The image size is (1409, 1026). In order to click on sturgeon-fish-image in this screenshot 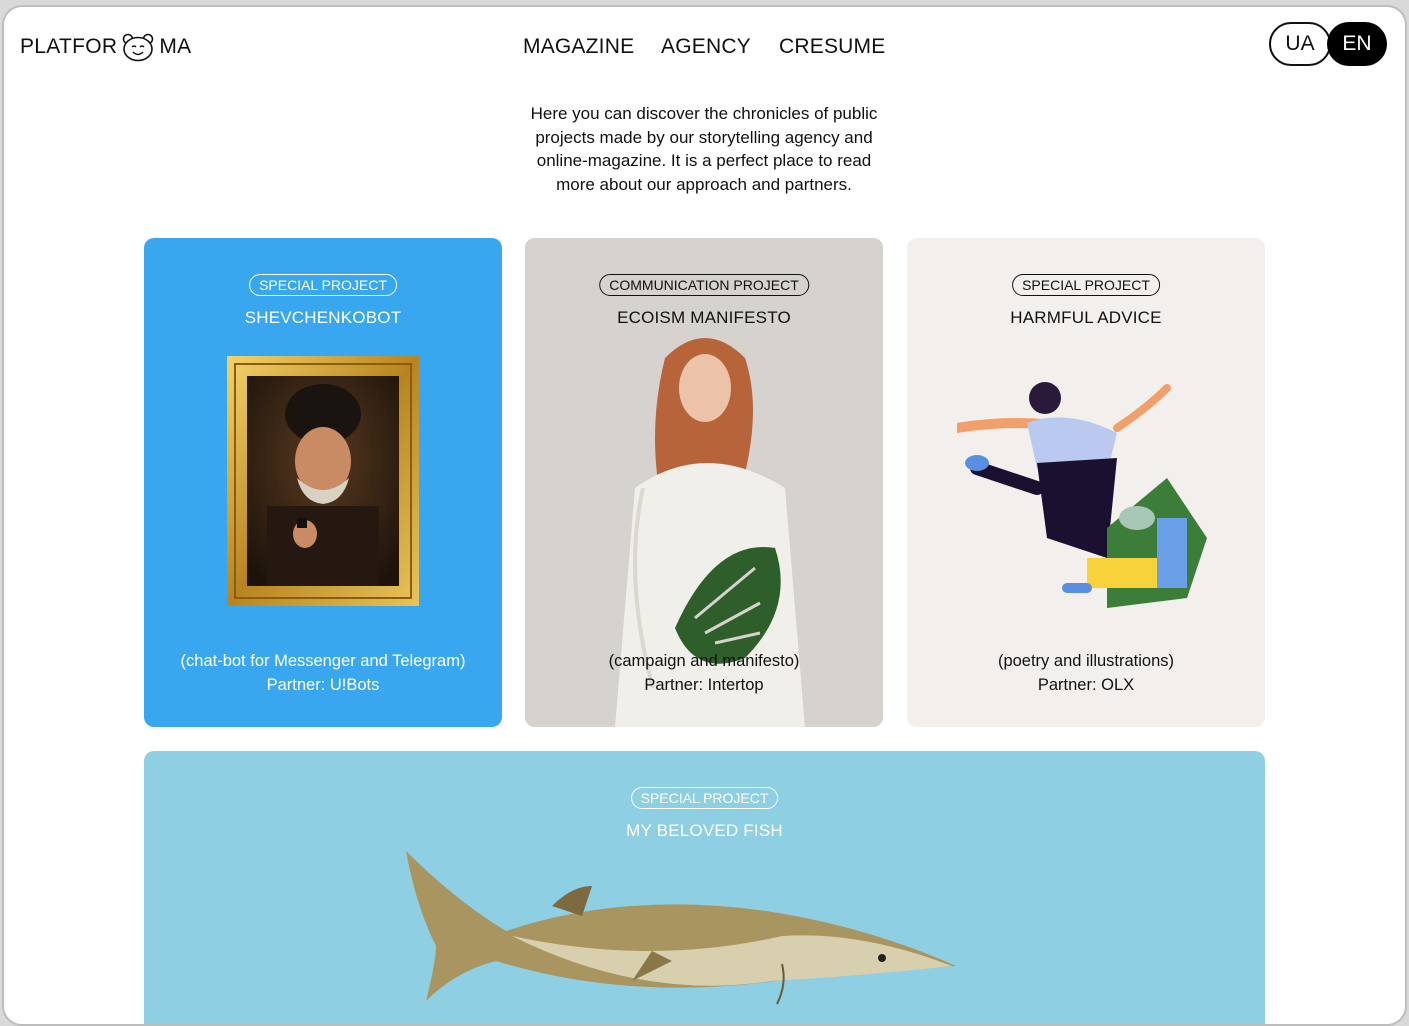, I will do `click(681, 928)`.